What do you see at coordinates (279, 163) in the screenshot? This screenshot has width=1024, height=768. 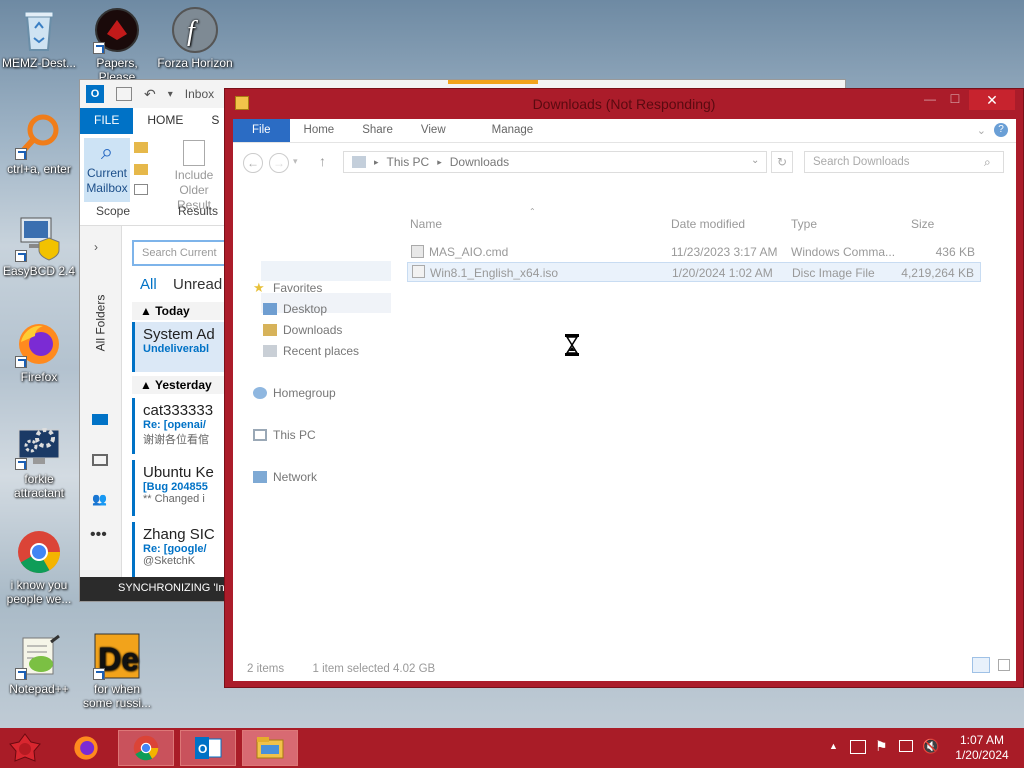 I see `forward-button: →` at bounding box center [279, 163].